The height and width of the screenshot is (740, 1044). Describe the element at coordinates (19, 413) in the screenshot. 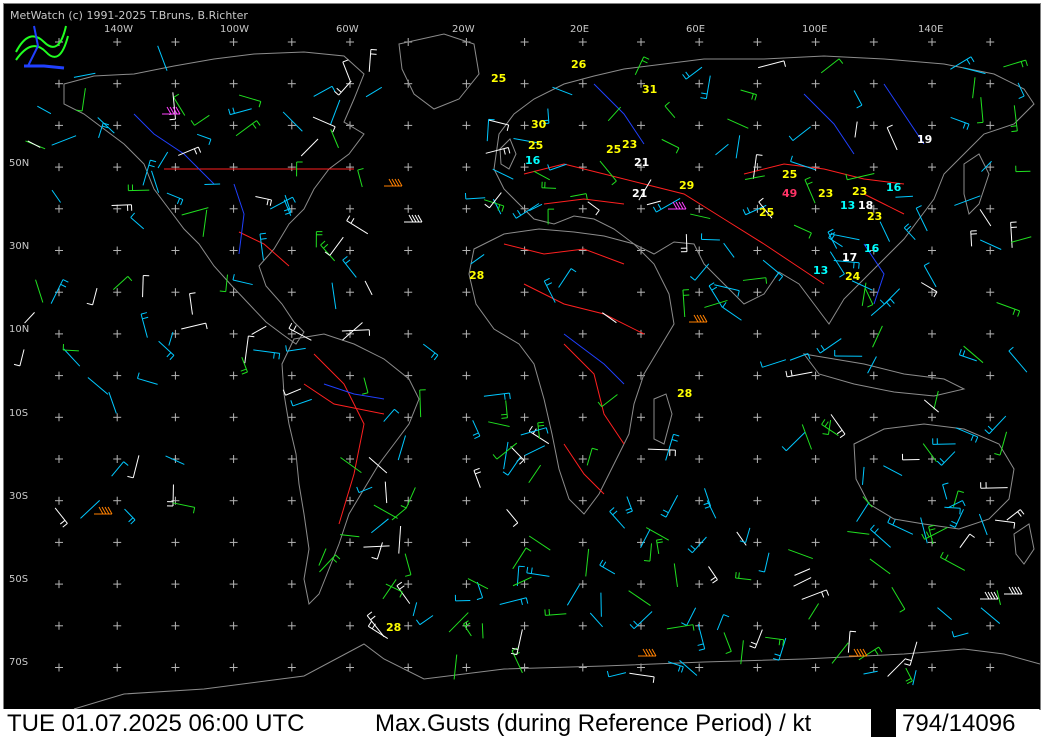

I see `latitude-labels: 50N 30N 10N 10S 30S 50S 70S` at that location.